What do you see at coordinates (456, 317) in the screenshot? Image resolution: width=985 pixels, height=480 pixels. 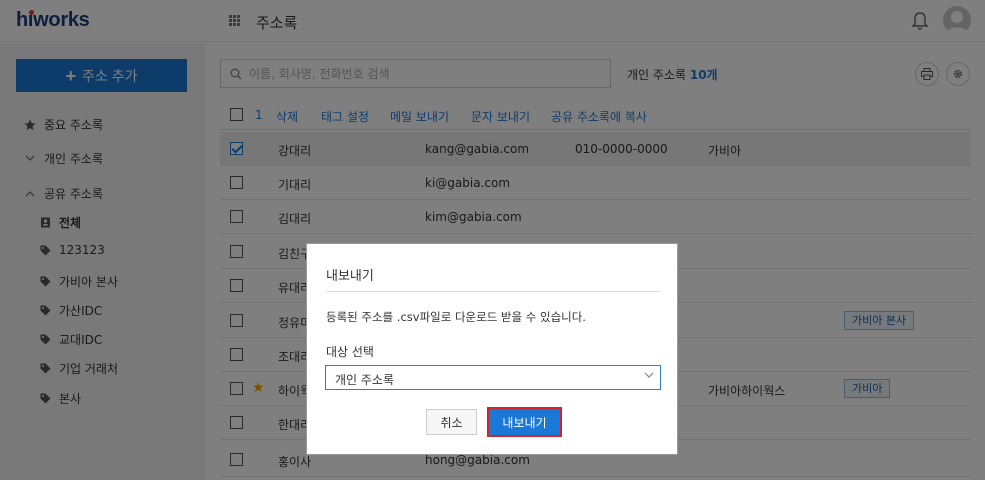 I see `dialog-description: 등록된 주소를 .csv파일로 다운로드 받을 수 있습니다.` at bounding box center [456, 317].